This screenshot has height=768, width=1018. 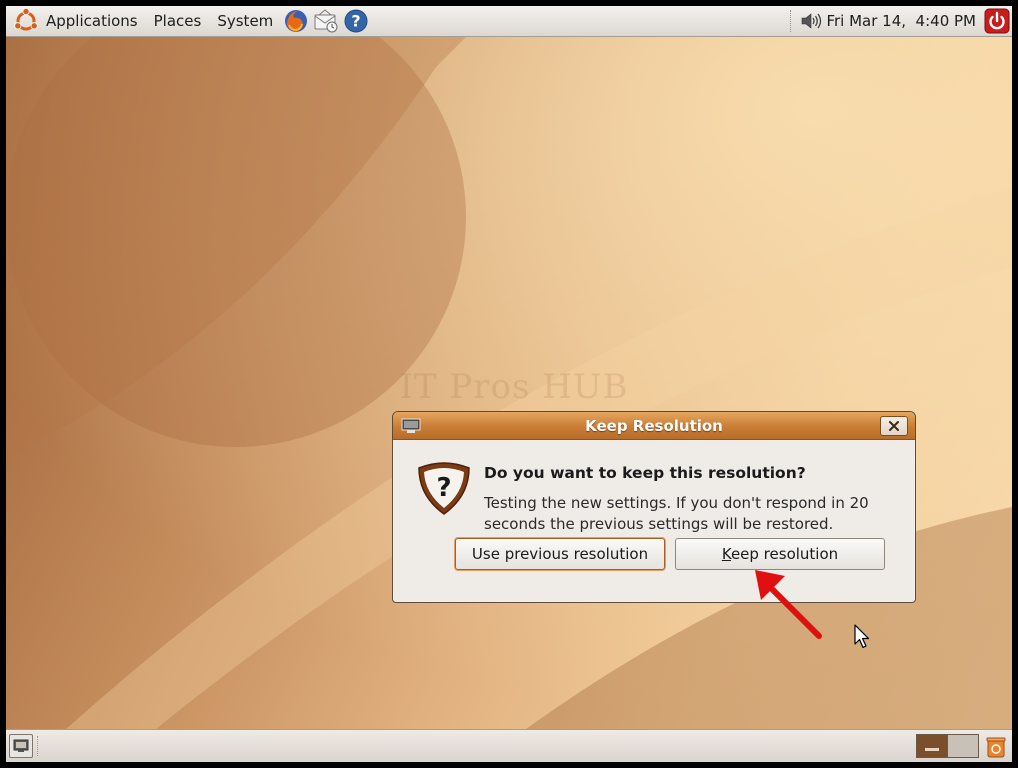 I want to click on keep-resolution-label: Keep resolution, so click(x=780, y=554).